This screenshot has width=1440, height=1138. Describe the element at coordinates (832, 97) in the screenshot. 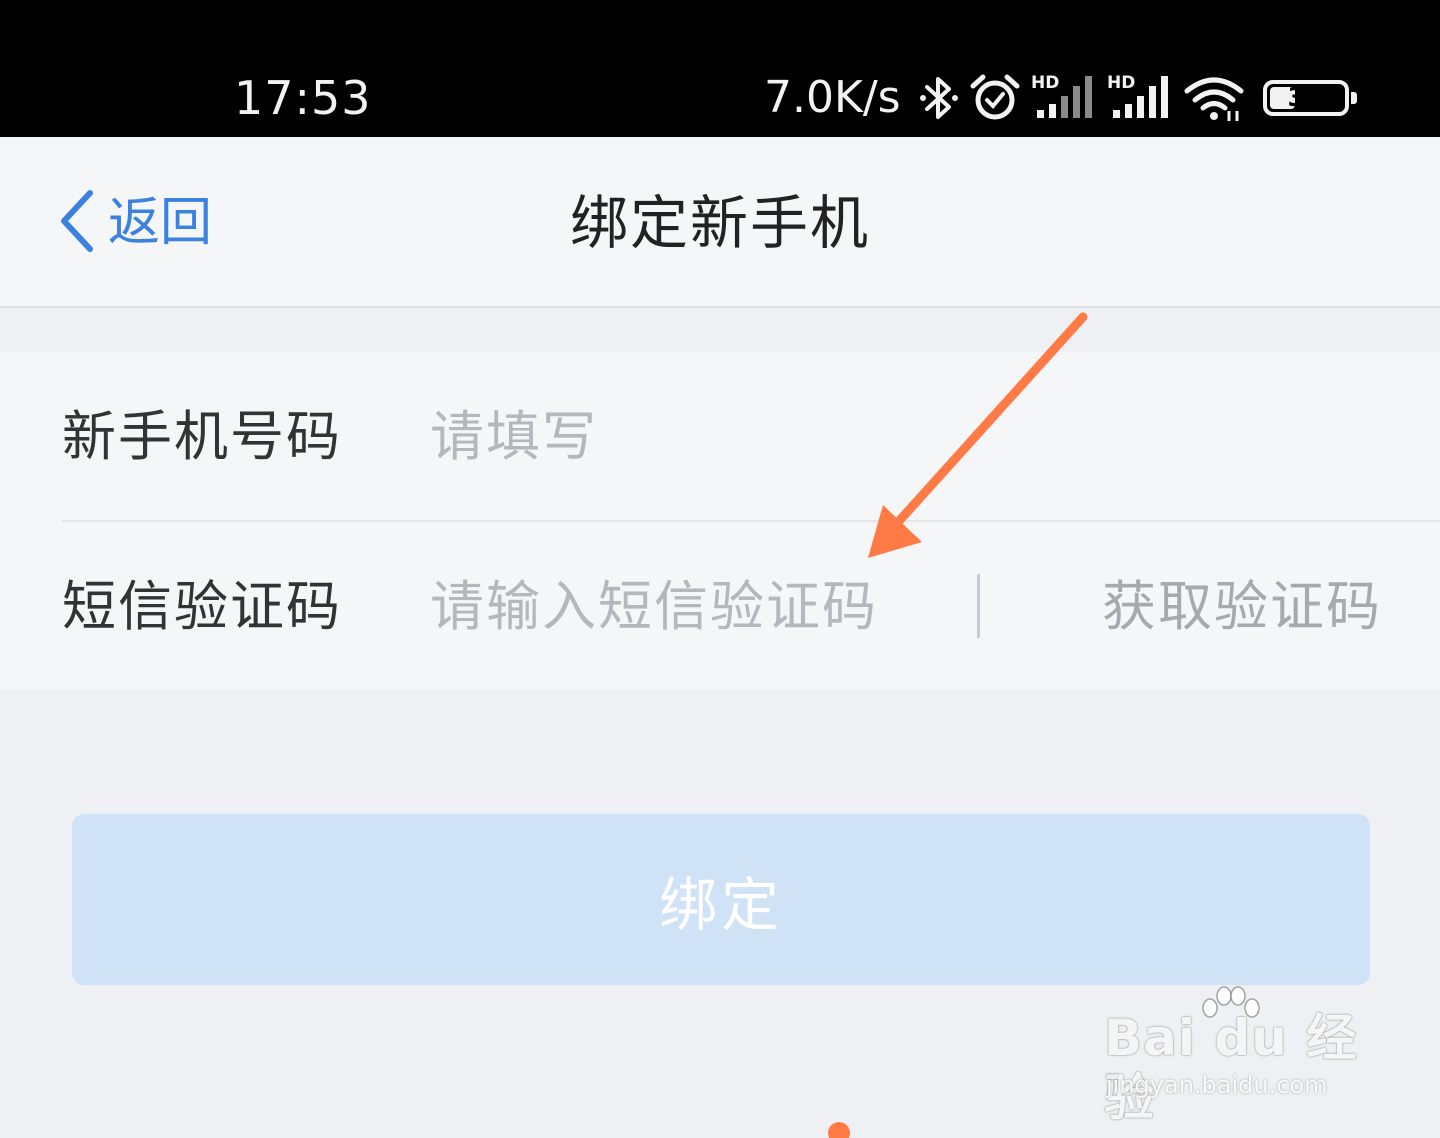

I see `network-speed: 7.0K/s` at that location.